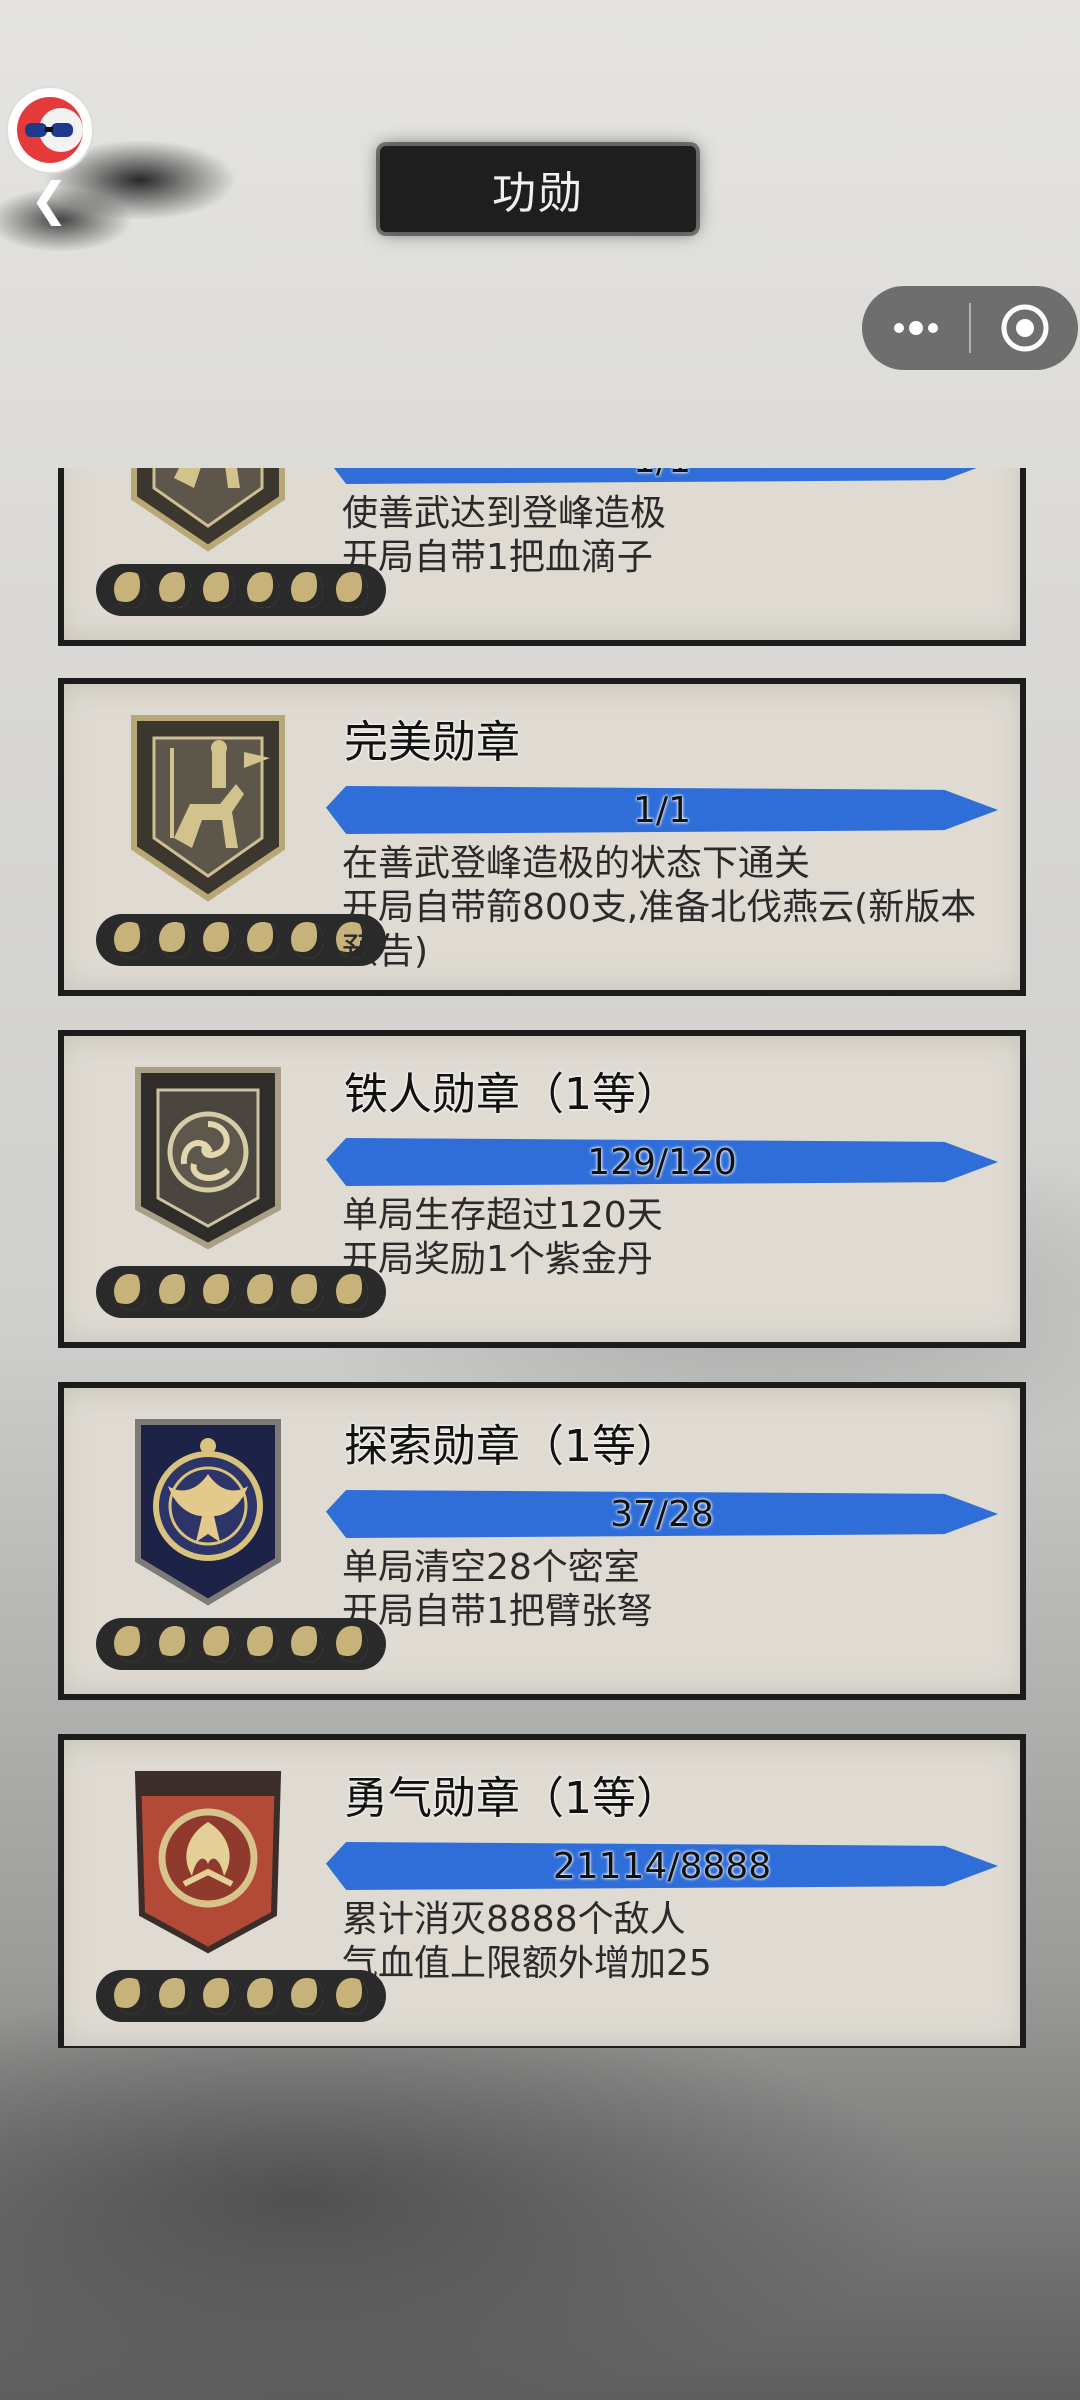  What do you see at coordinates (514, 1919) in the screenshot?
I see `medal-requirement: 累计消灭8888个敌人` at bounding box center [514, 1919].